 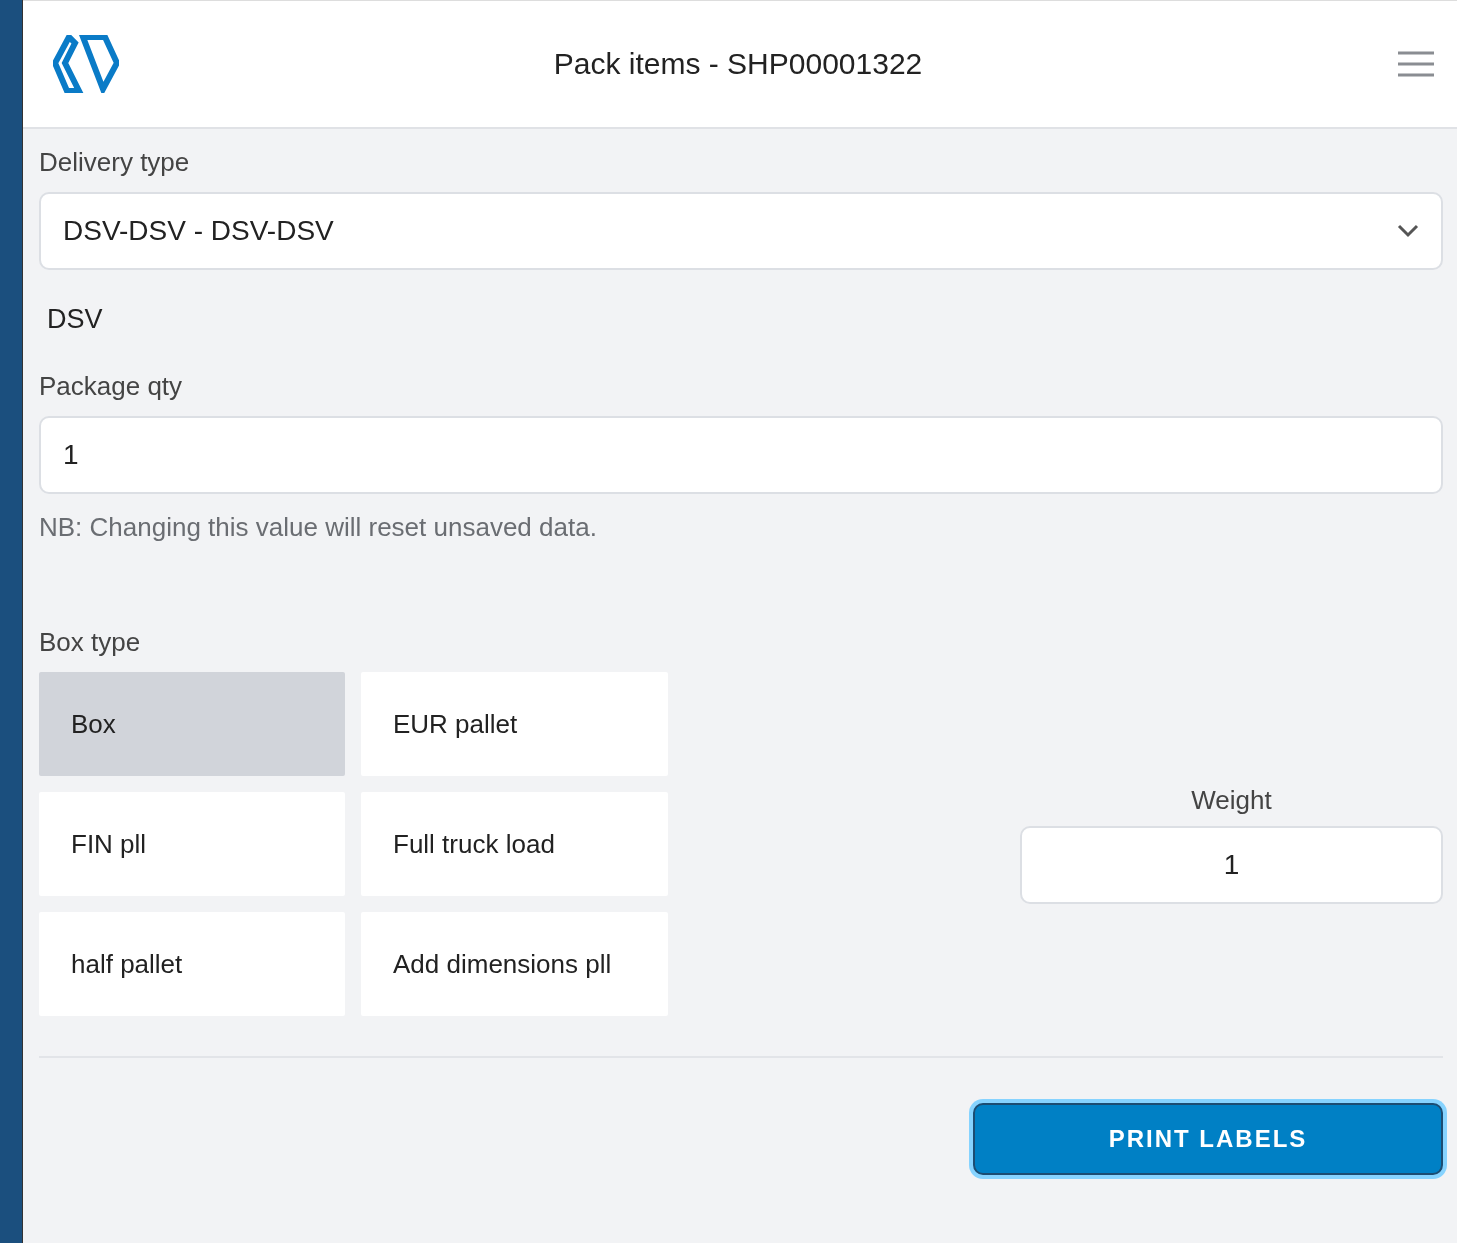 What do you see at coordinates (192, 724) in the screenshot?
I see `box-type-option: Box` at bounding box center [192, 724].